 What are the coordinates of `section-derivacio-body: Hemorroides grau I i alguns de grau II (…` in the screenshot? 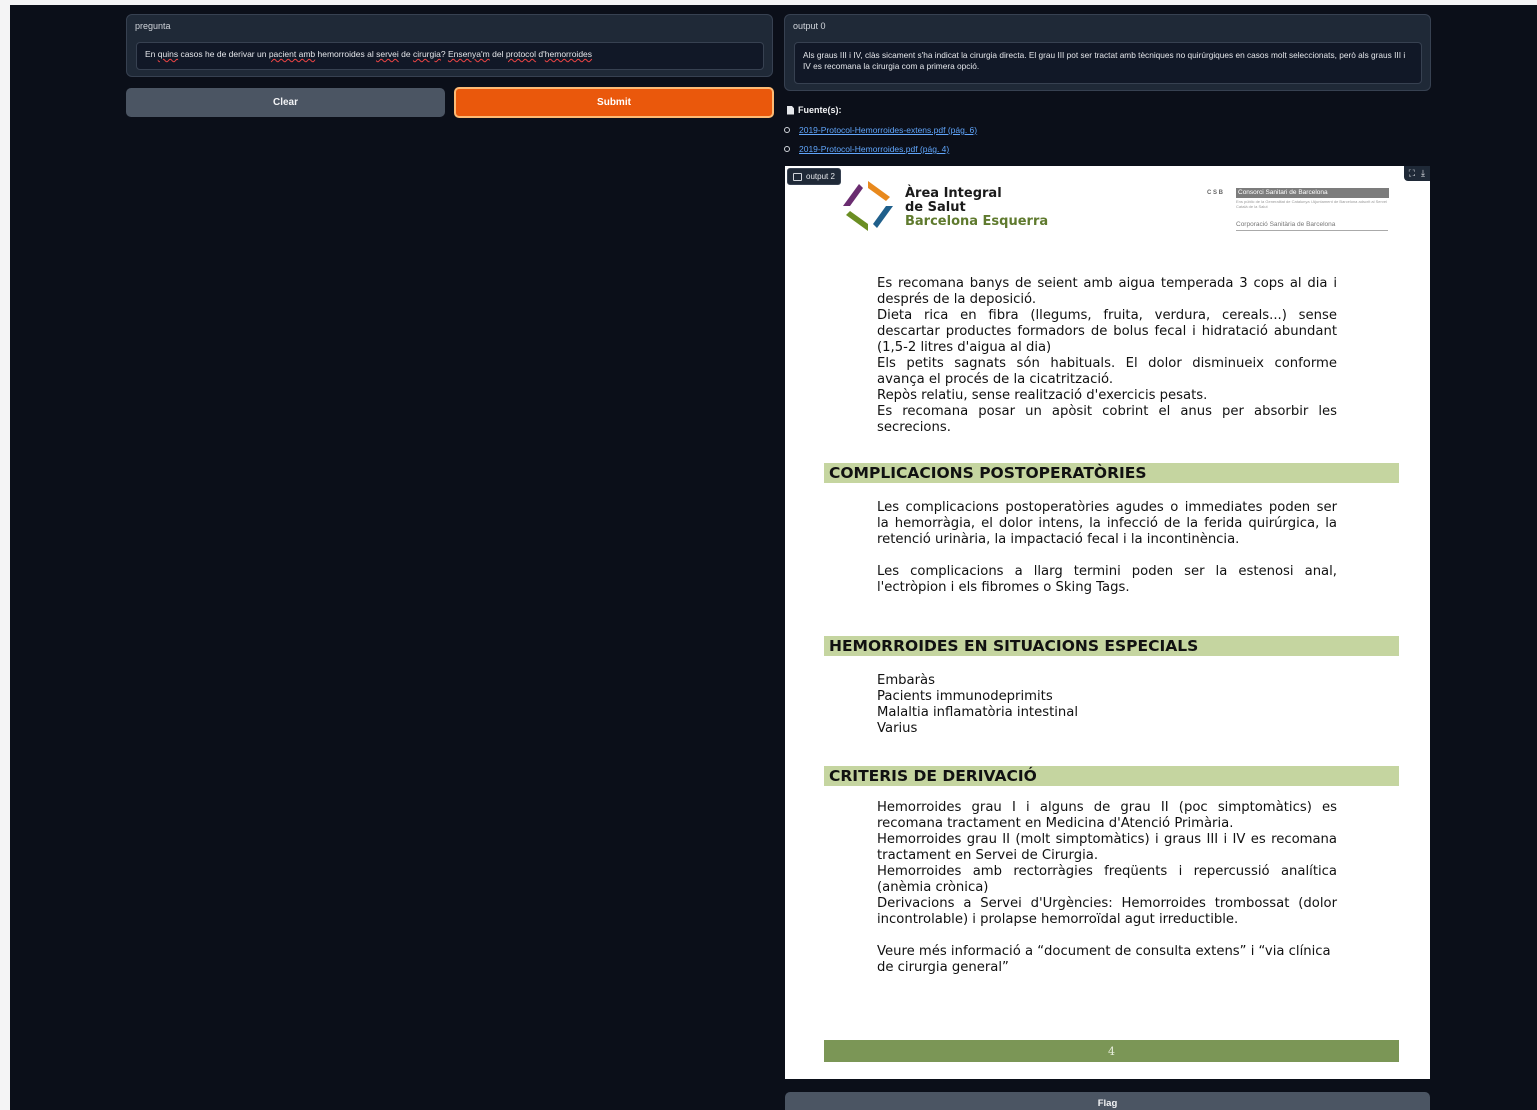 It's located at (1107, 887).